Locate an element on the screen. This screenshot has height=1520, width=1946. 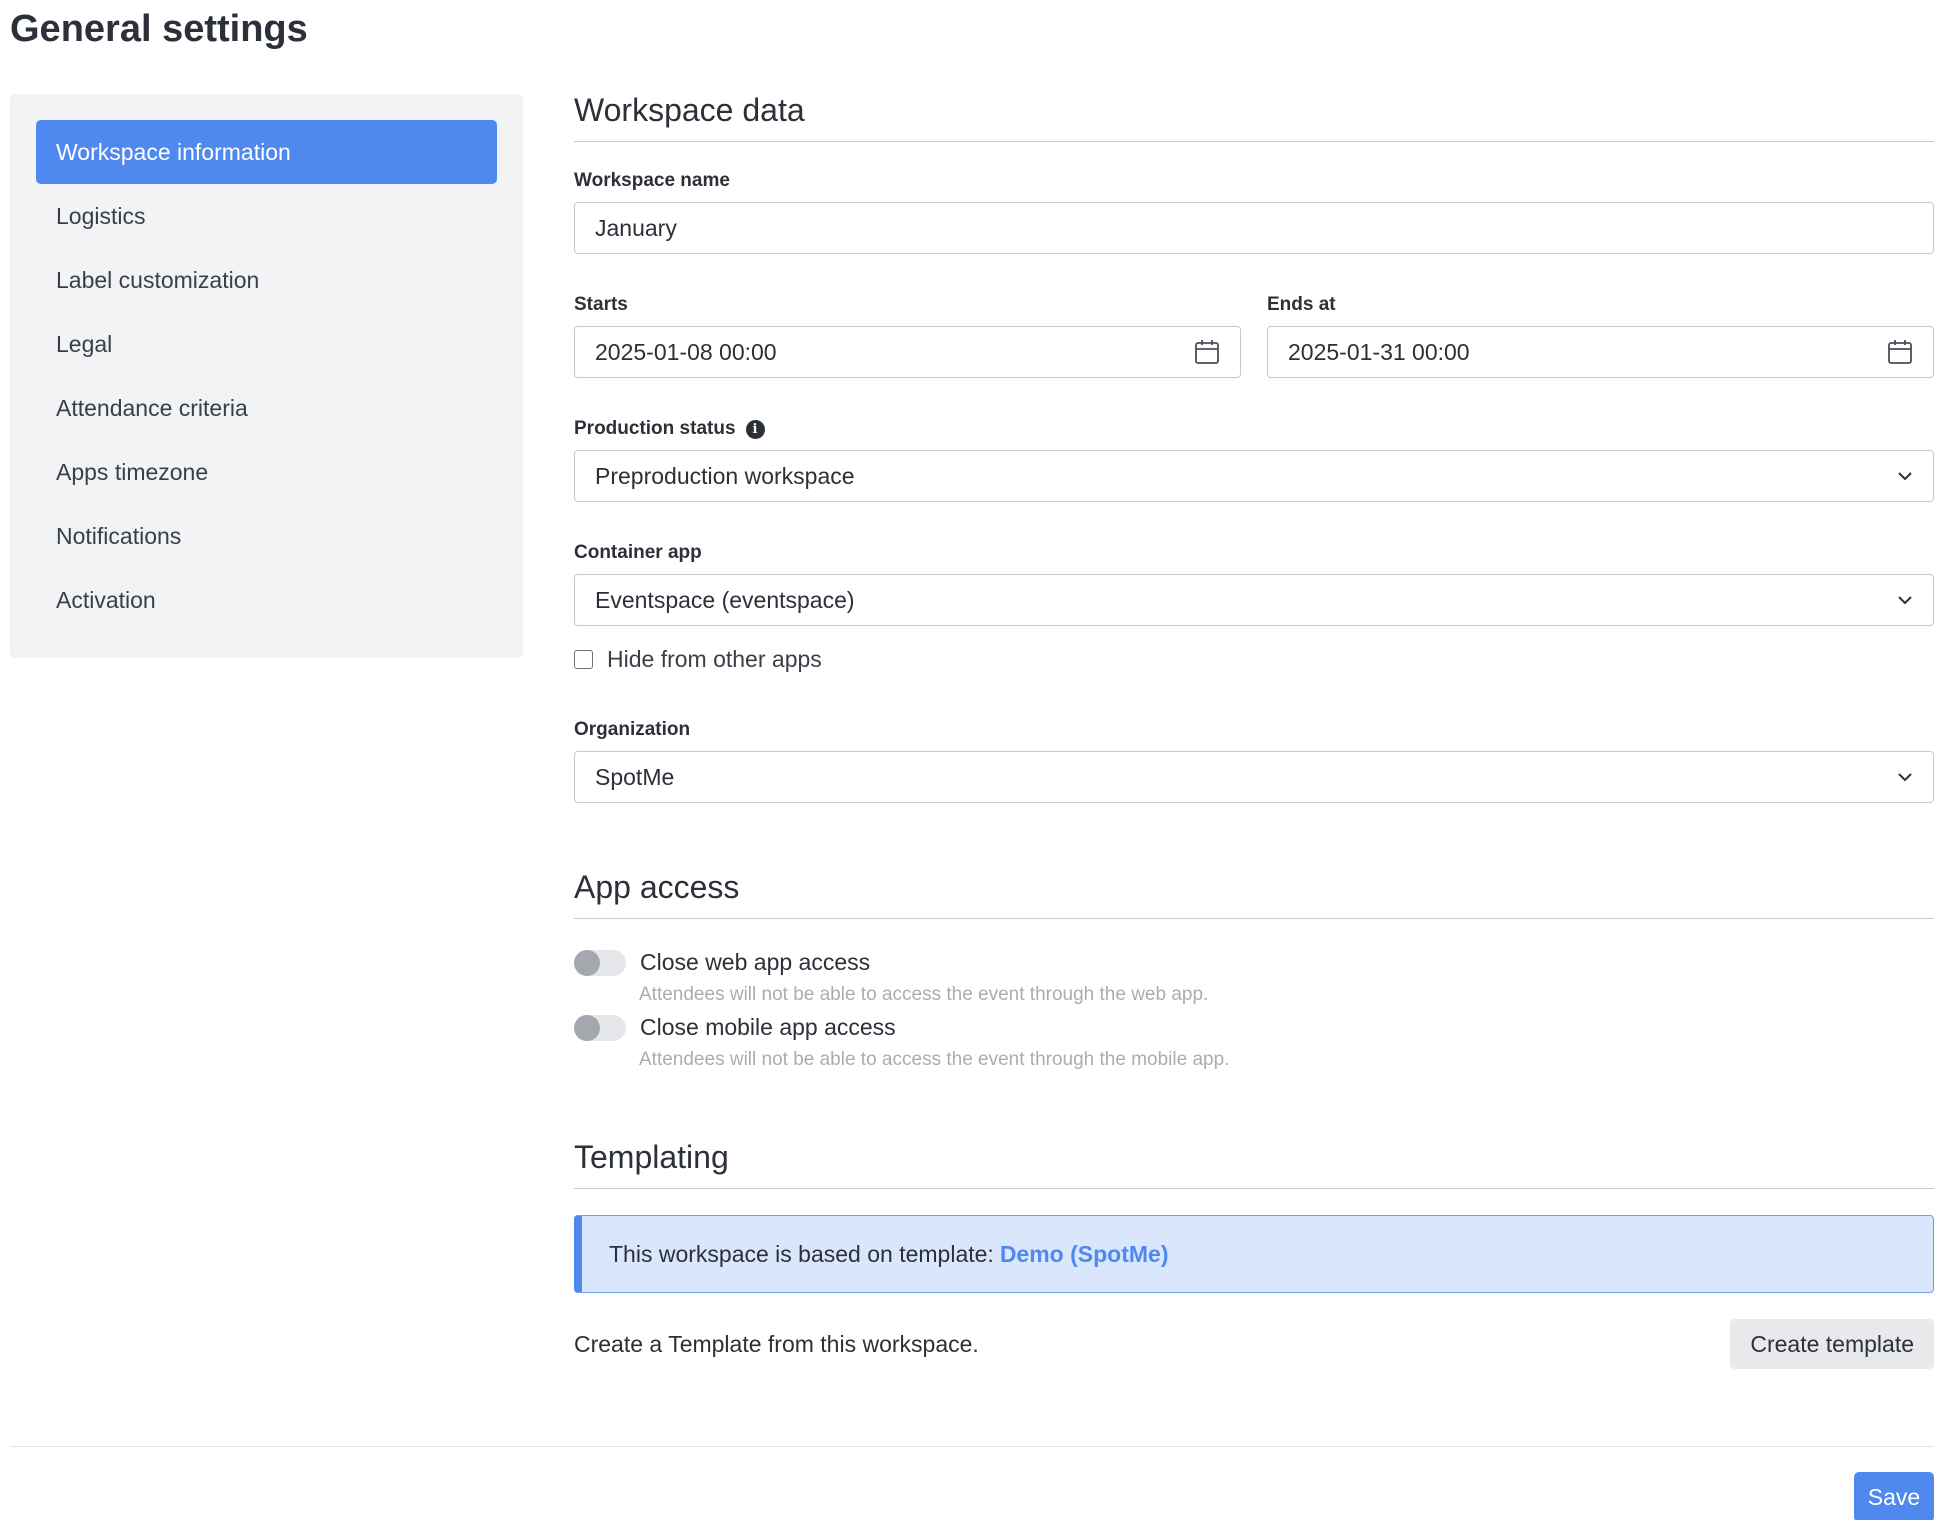
organization-select: SpotMe is located at coordinates (1254, 777).